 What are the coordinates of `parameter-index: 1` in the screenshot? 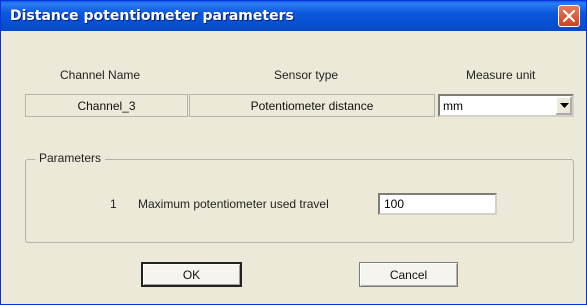 It's located at (113, 204).